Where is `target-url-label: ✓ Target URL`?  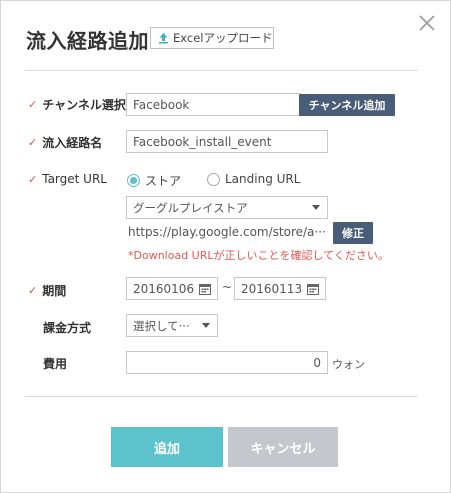 target-url-label: ✓ Target URL is located at coordinates (67, 179).